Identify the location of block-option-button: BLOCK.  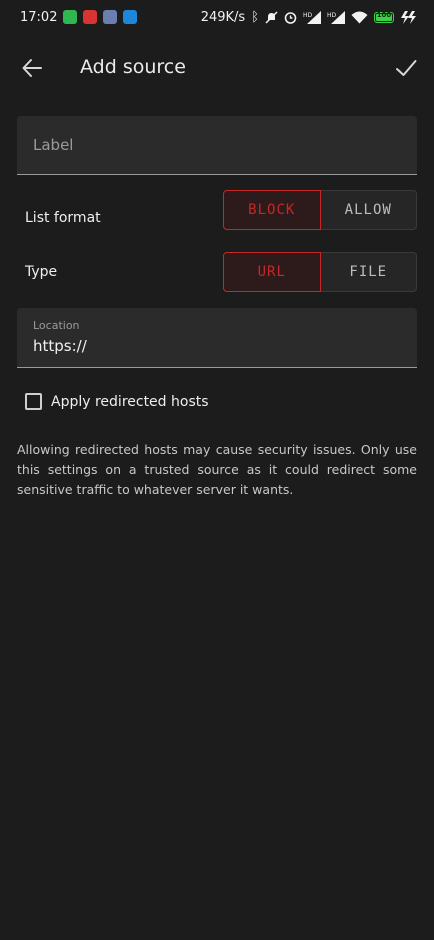
(272, 210).